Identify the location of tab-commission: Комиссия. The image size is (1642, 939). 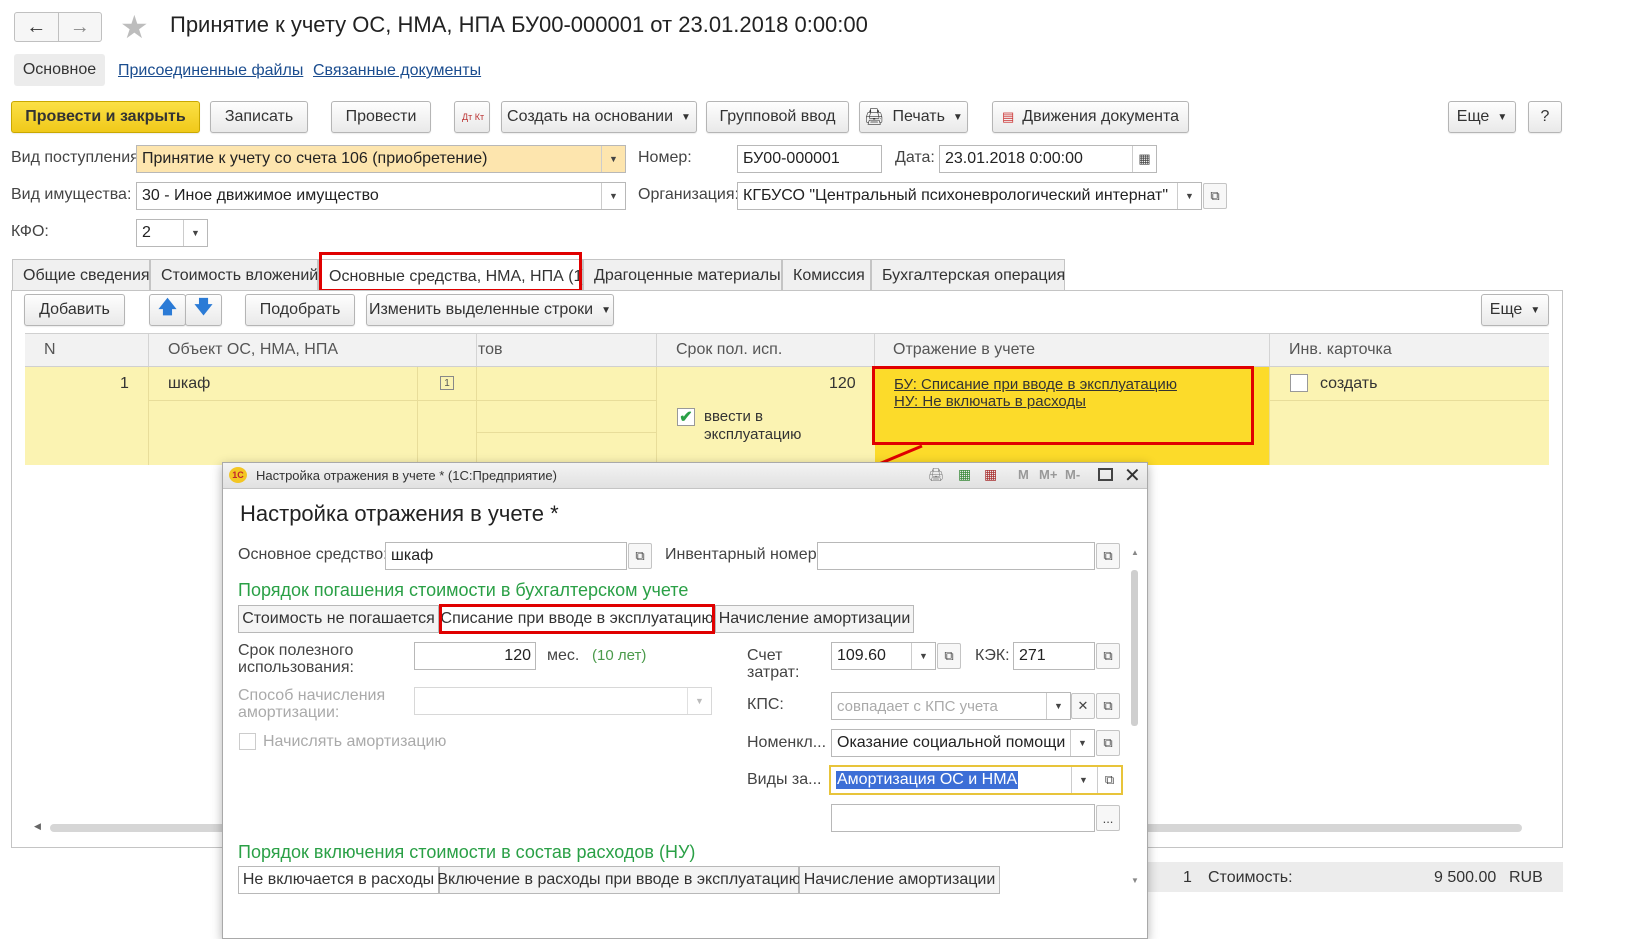
(826, 275).